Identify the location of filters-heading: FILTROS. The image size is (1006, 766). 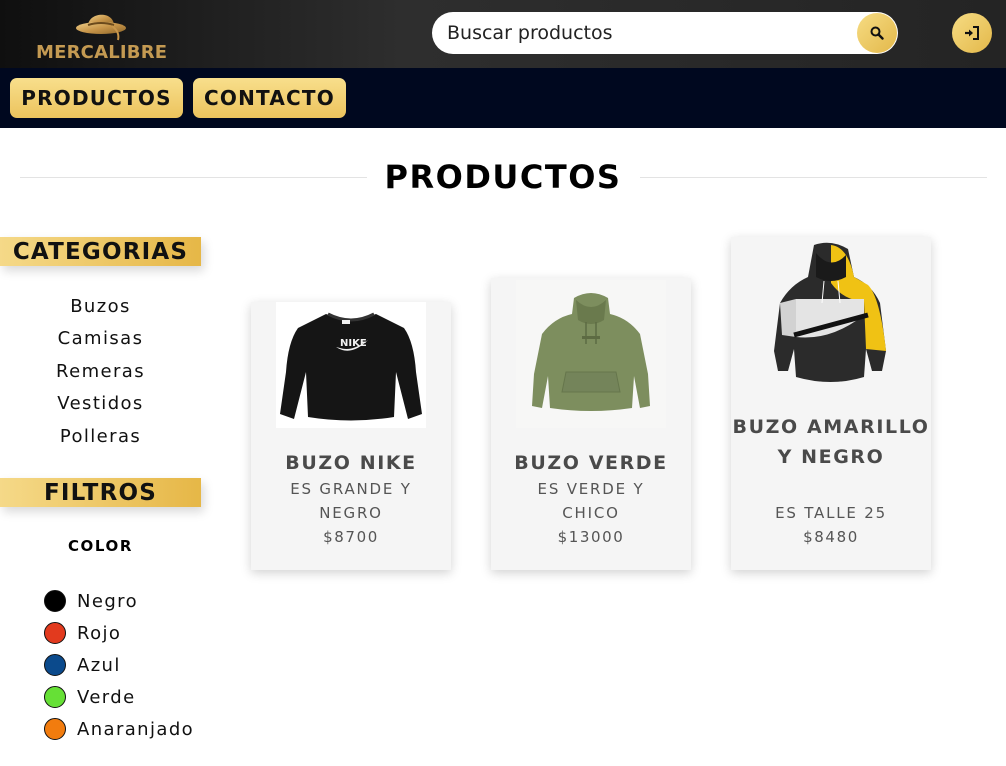
(100, 492).